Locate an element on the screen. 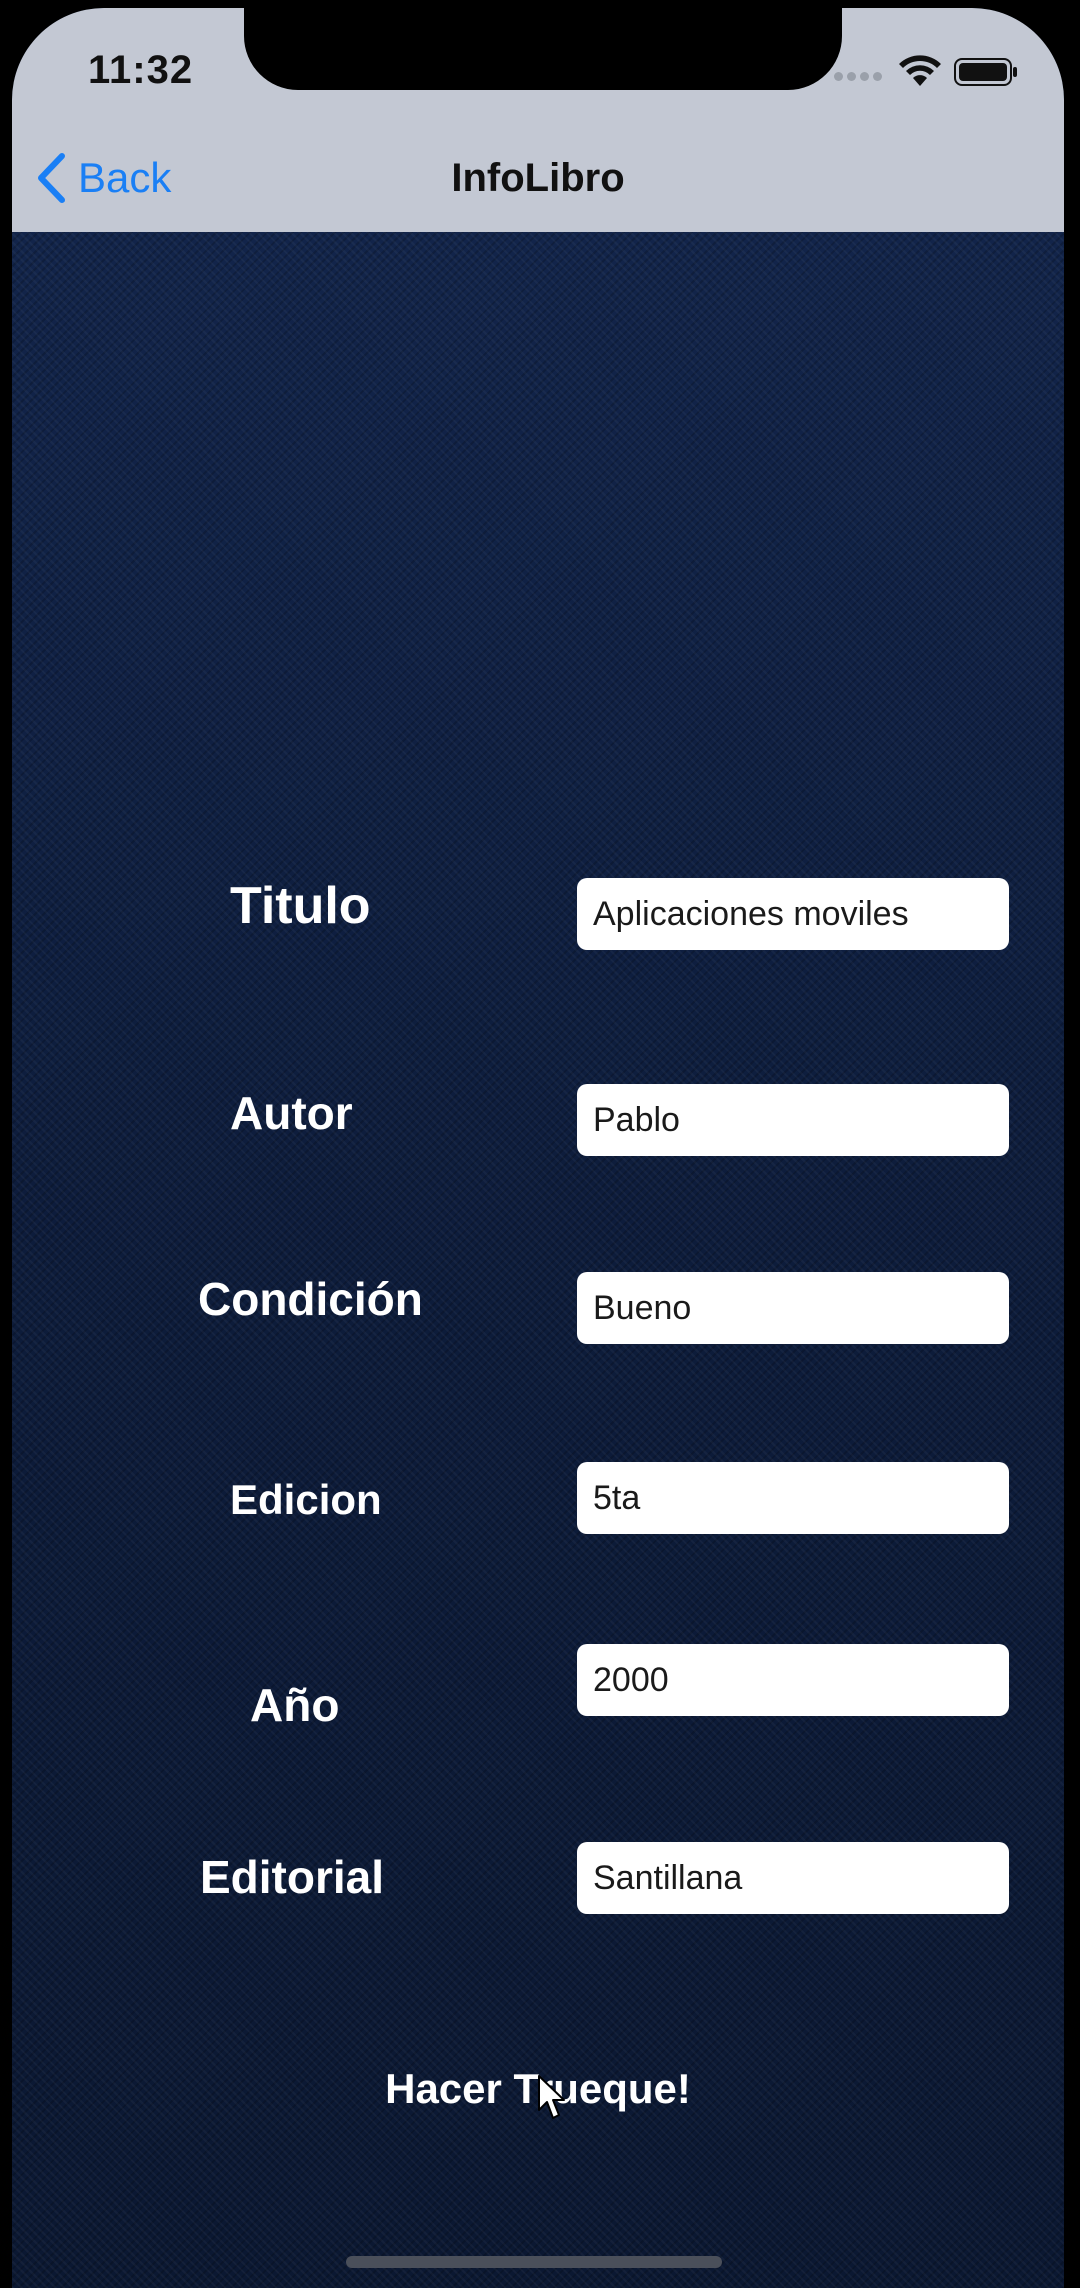  status-icons is located at coordinates (929, 72).